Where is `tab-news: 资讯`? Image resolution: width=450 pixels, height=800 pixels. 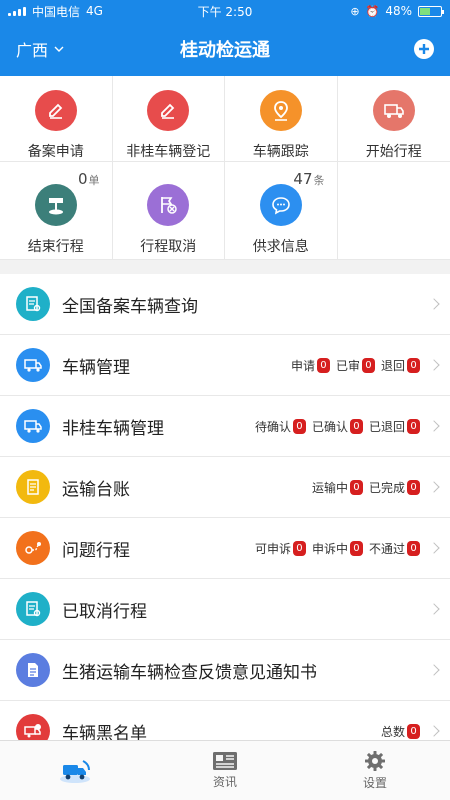 tab-news: 资讯 is located at coordinates (225, 770).